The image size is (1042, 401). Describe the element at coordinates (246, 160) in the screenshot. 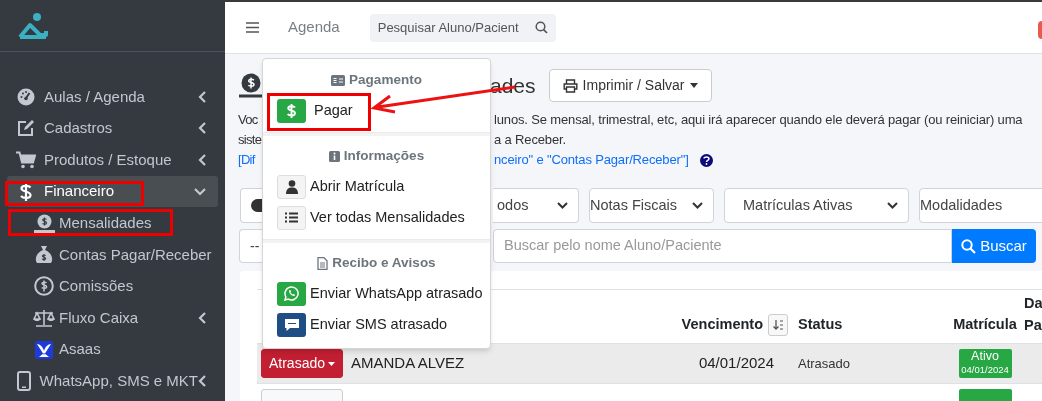

I see `help-link: [Dif` at that location.